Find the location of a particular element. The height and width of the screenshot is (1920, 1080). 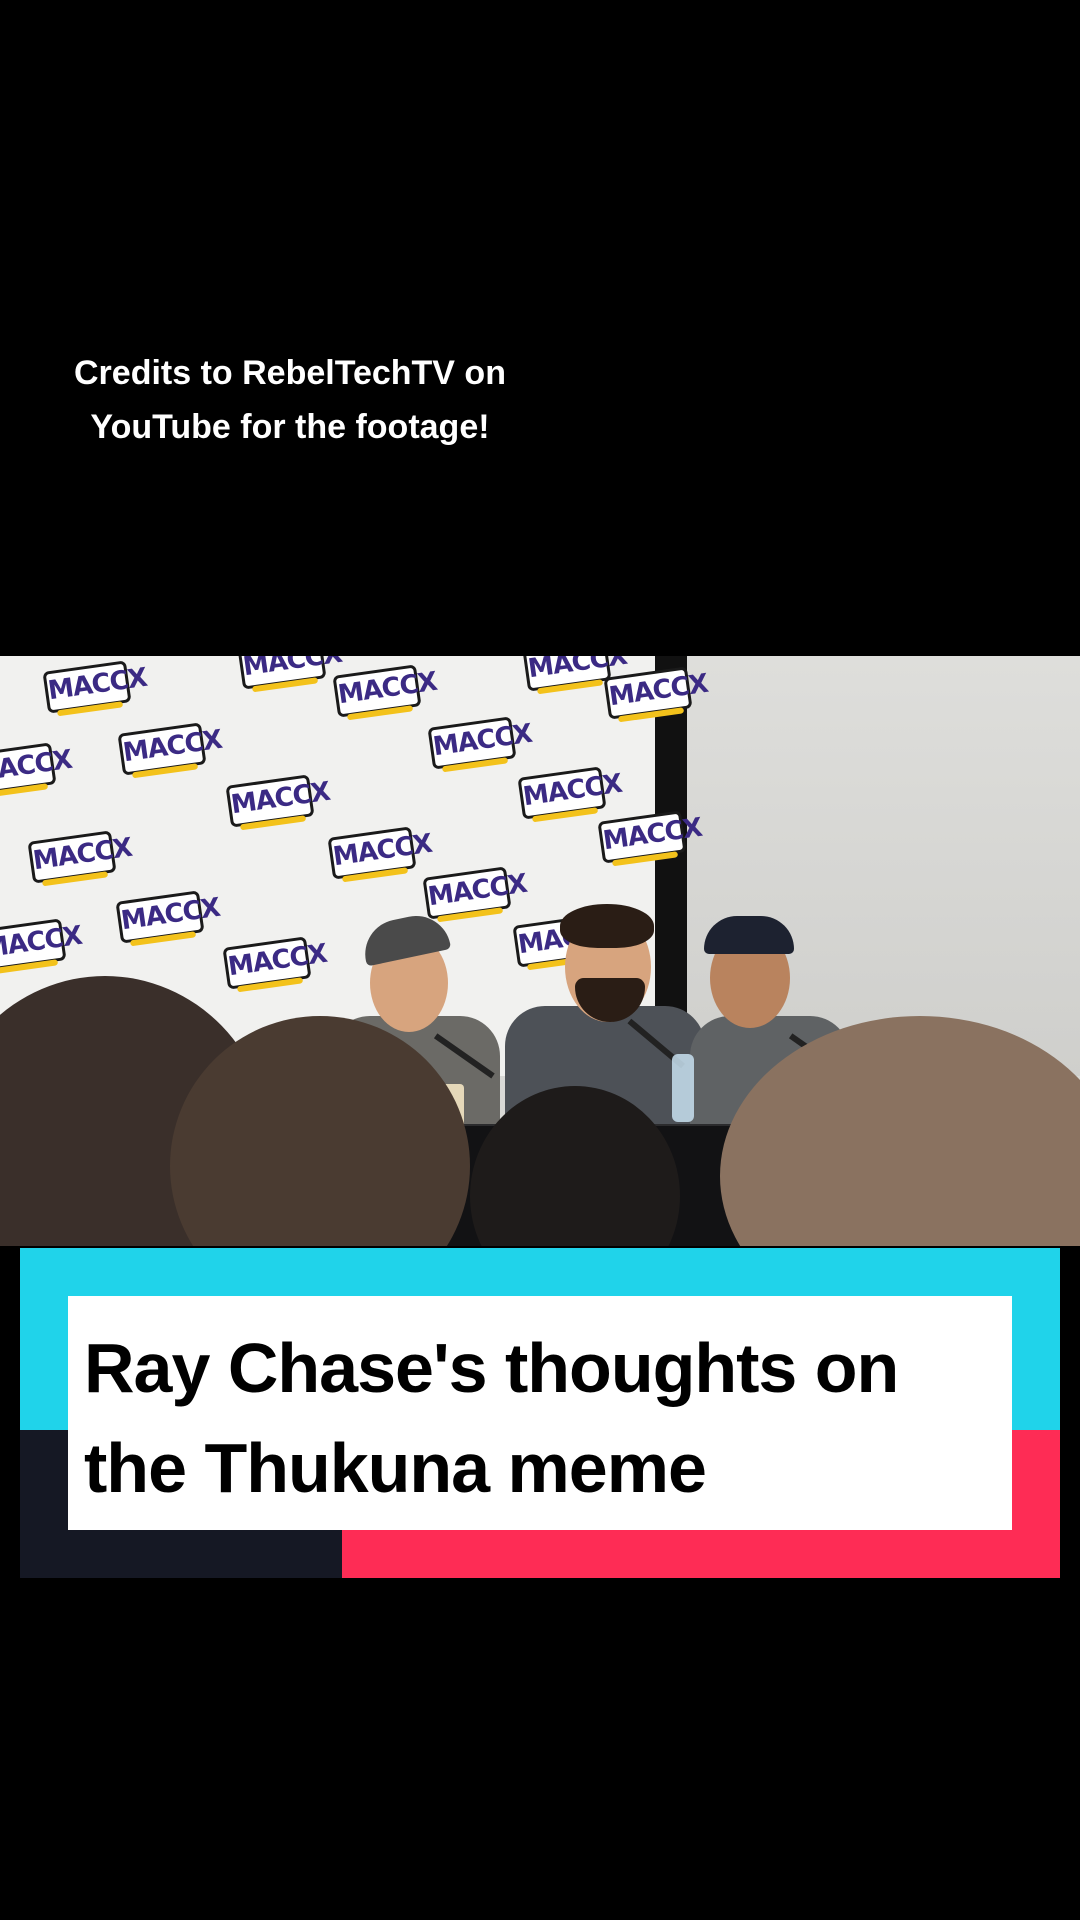

credits-line-2: YouTube for the footage! is located at coordinates (290, 427).